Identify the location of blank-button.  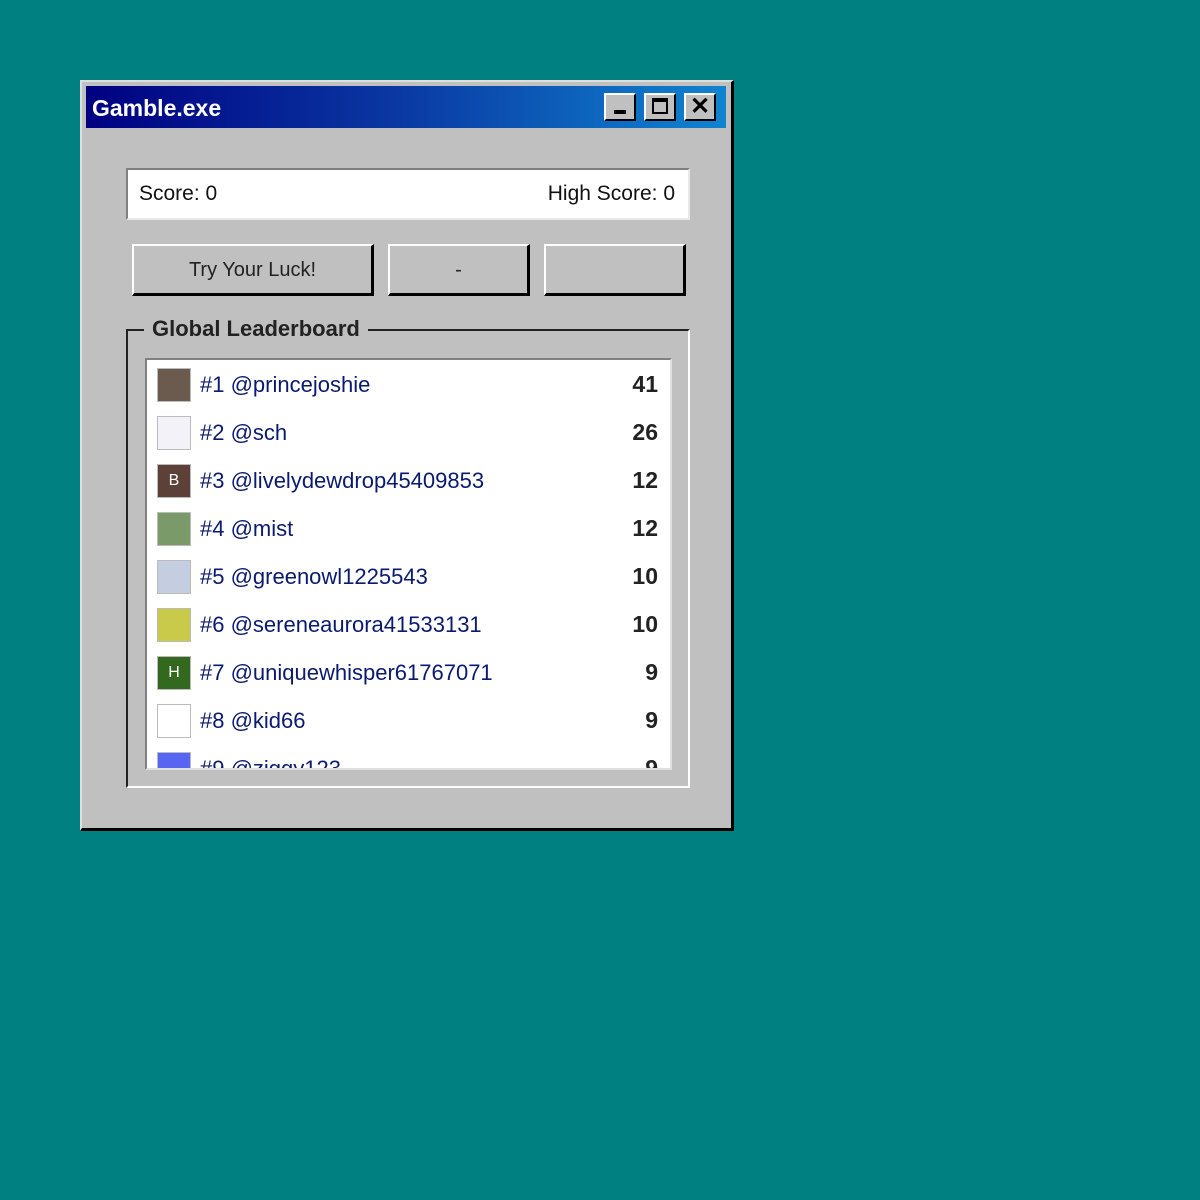
(615, 270).